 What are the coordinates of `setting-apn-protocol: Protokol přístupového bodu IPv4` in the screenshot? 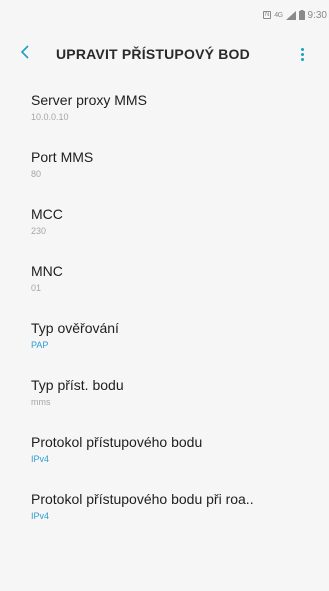 It's located at (164, 448).